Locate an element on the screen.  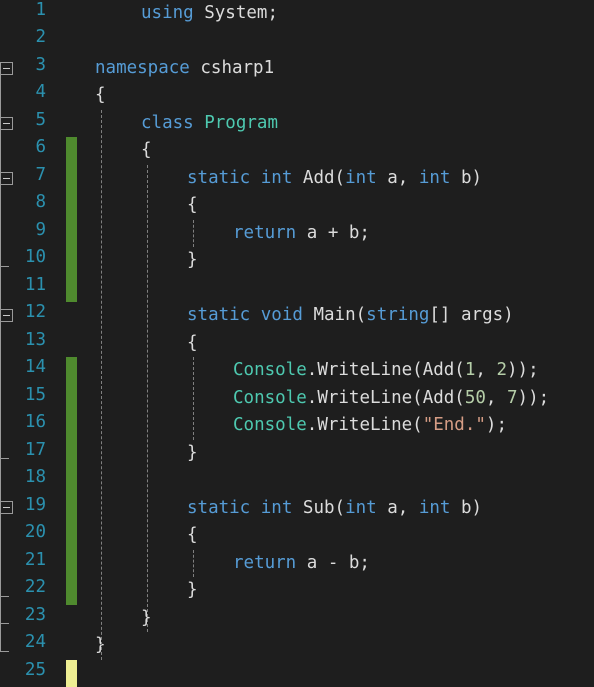
code-line-content: using System; is located at coordinates (209, 13).